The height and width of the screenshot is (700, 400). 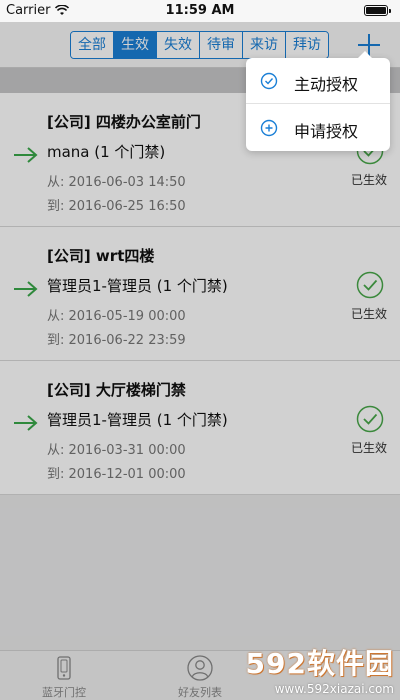 I want to click on item-title: [公司] wrt四楼, so click(x=101, y=256).